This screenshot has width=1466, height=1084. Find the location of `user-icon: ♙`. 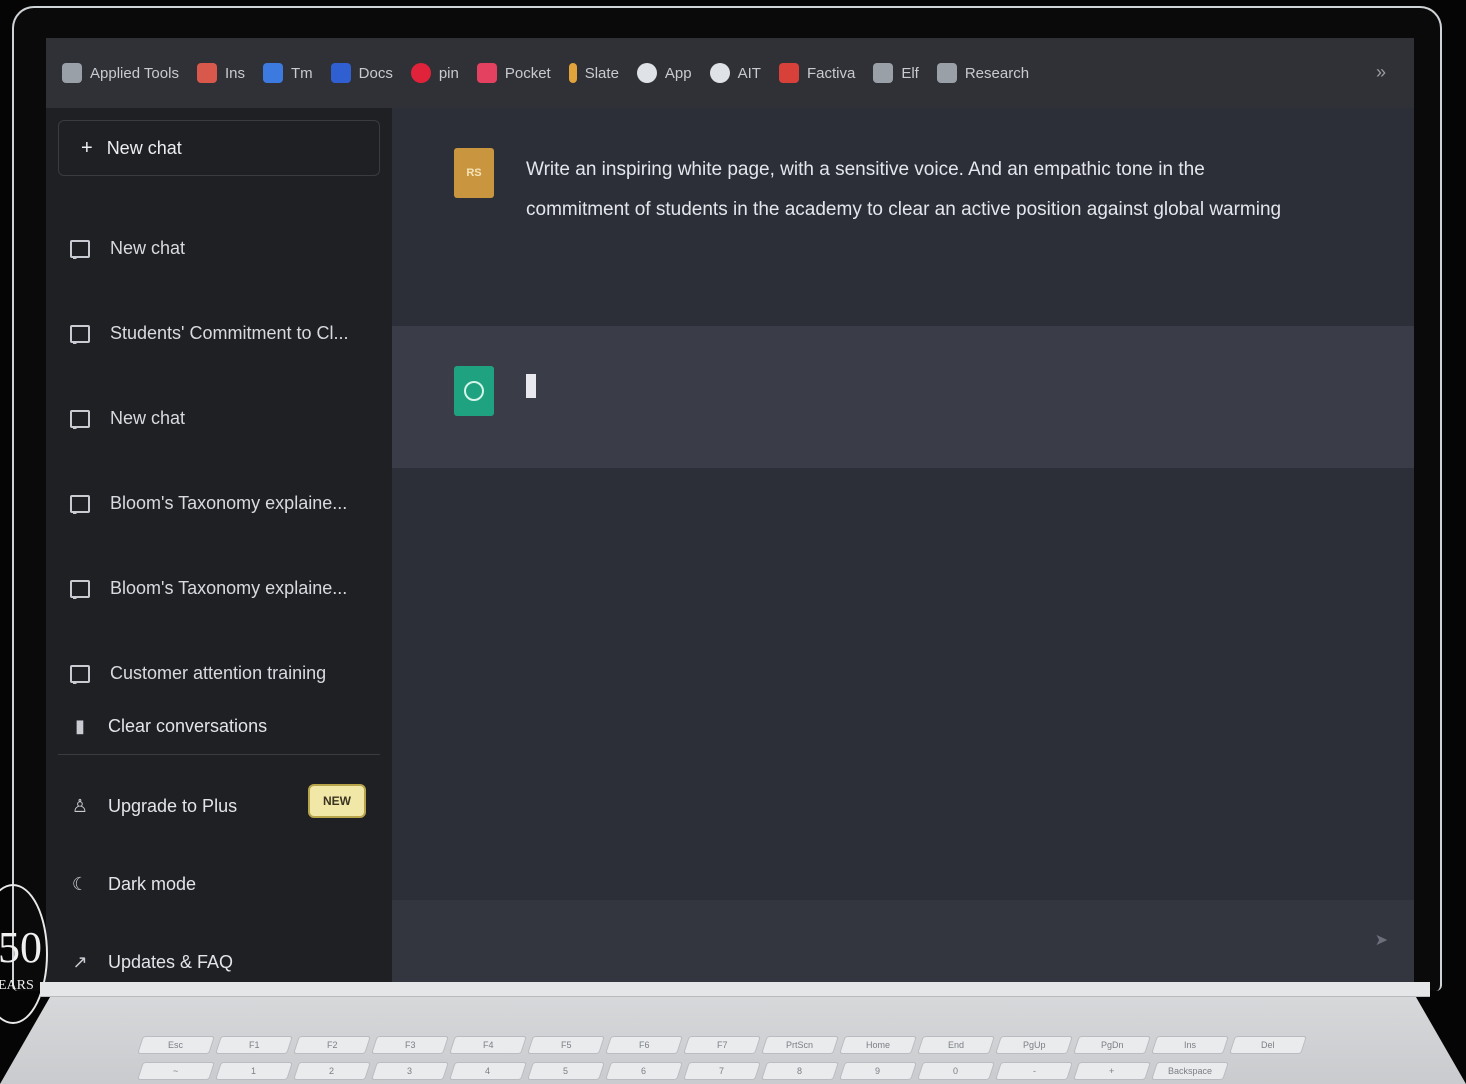

user-icon: ♙ is located at coordinates (80, 806).